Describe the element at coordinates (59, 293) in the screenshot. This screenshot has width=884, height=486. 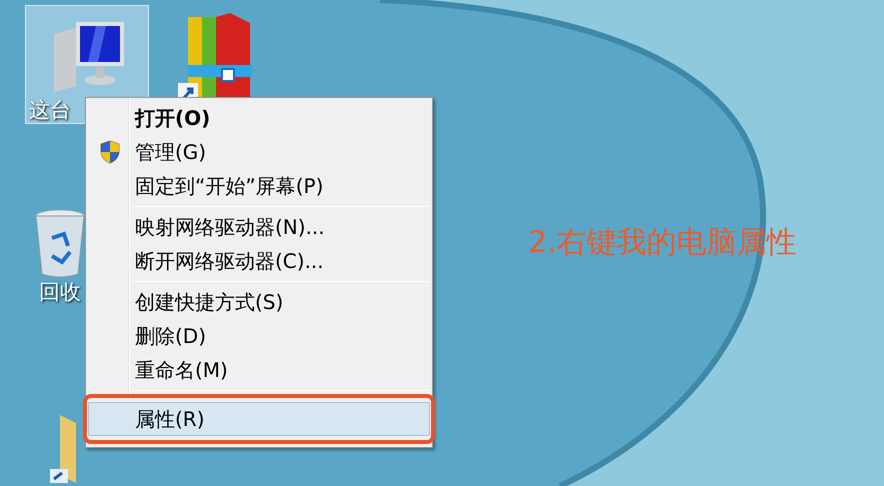
I see `desktop-icon-label: 回收` at that location.